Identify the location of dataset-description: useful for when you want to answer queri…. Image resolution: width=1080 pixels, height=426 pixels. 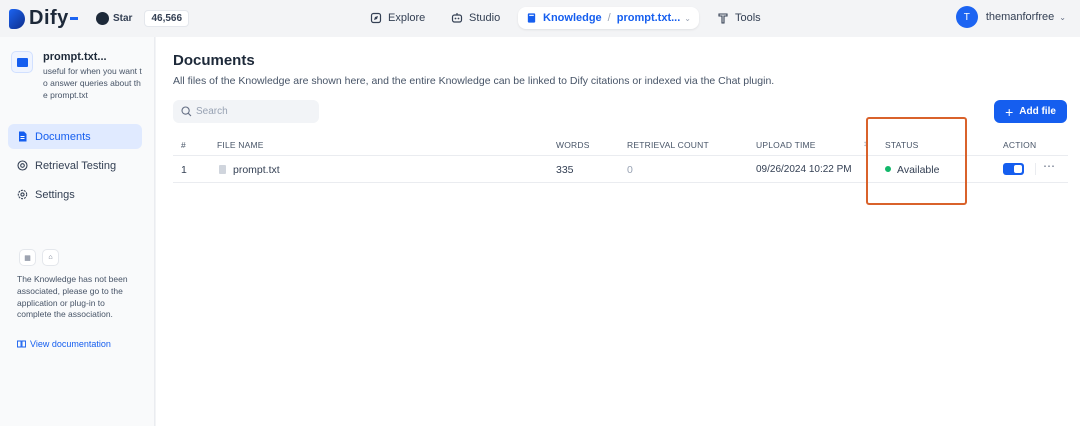
(92, 83).